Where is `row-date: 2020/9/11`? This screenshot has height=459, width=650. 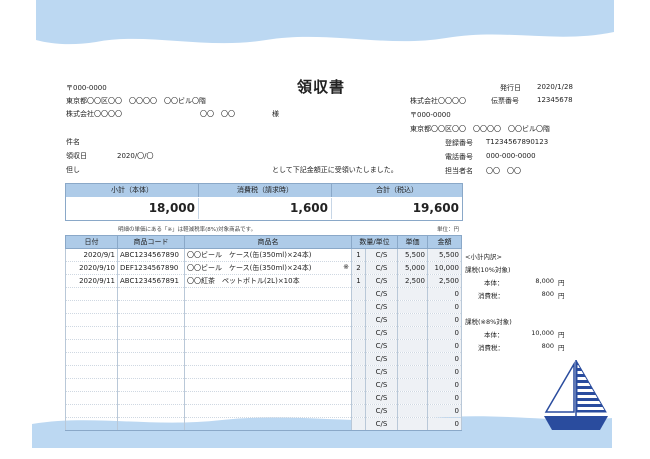
row-date: 2020/9/11 is located at coordinates (91, 281).